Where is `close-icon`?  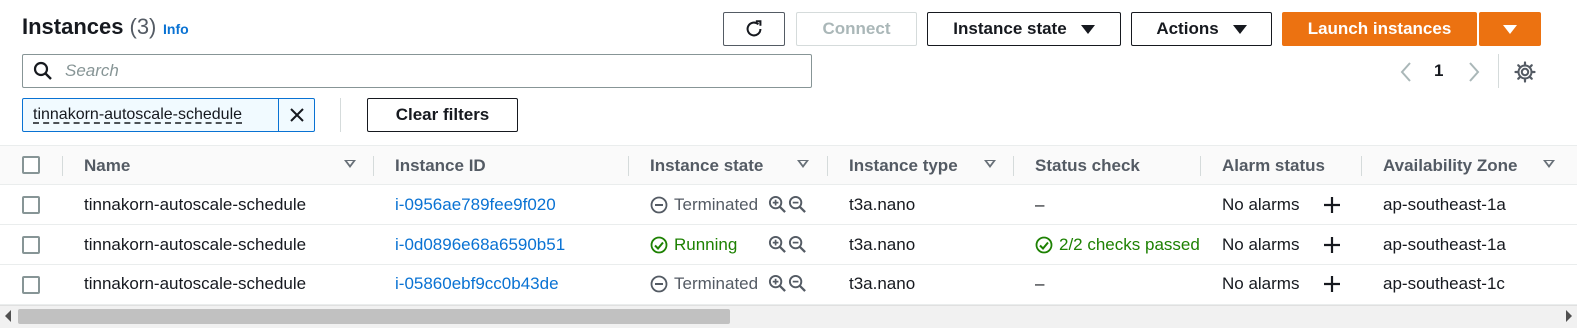
close-icon is located at coordinates (296, 115).